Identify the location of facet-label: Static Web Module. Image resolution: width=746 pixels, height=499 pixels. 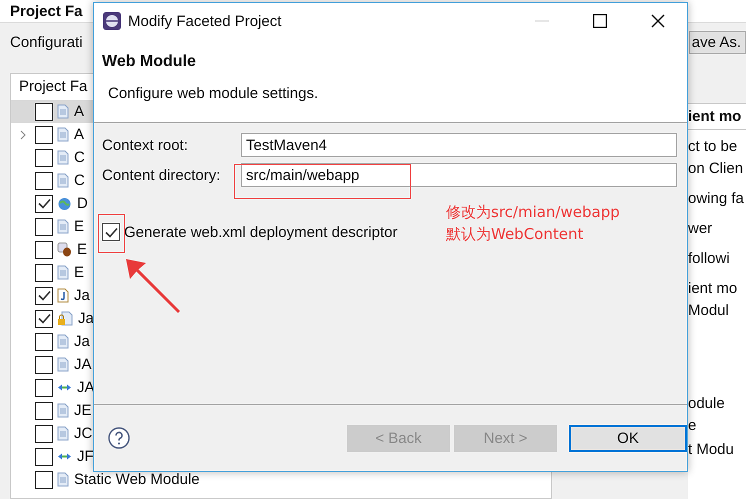
(137, 479).